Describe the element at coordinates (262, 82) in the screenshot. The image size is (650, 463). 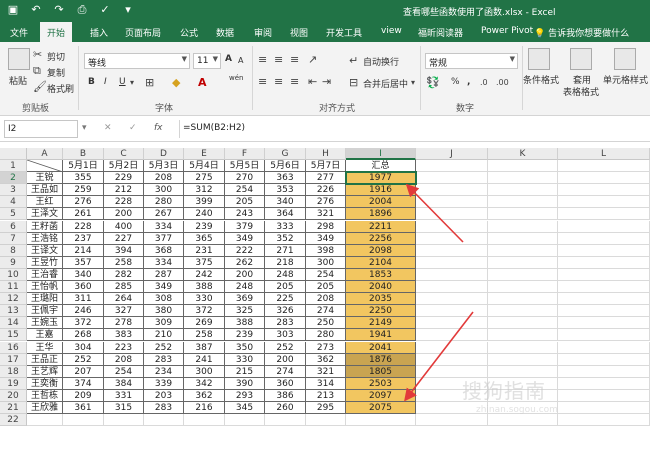
I see `align-left-icon: ≡` at that location.